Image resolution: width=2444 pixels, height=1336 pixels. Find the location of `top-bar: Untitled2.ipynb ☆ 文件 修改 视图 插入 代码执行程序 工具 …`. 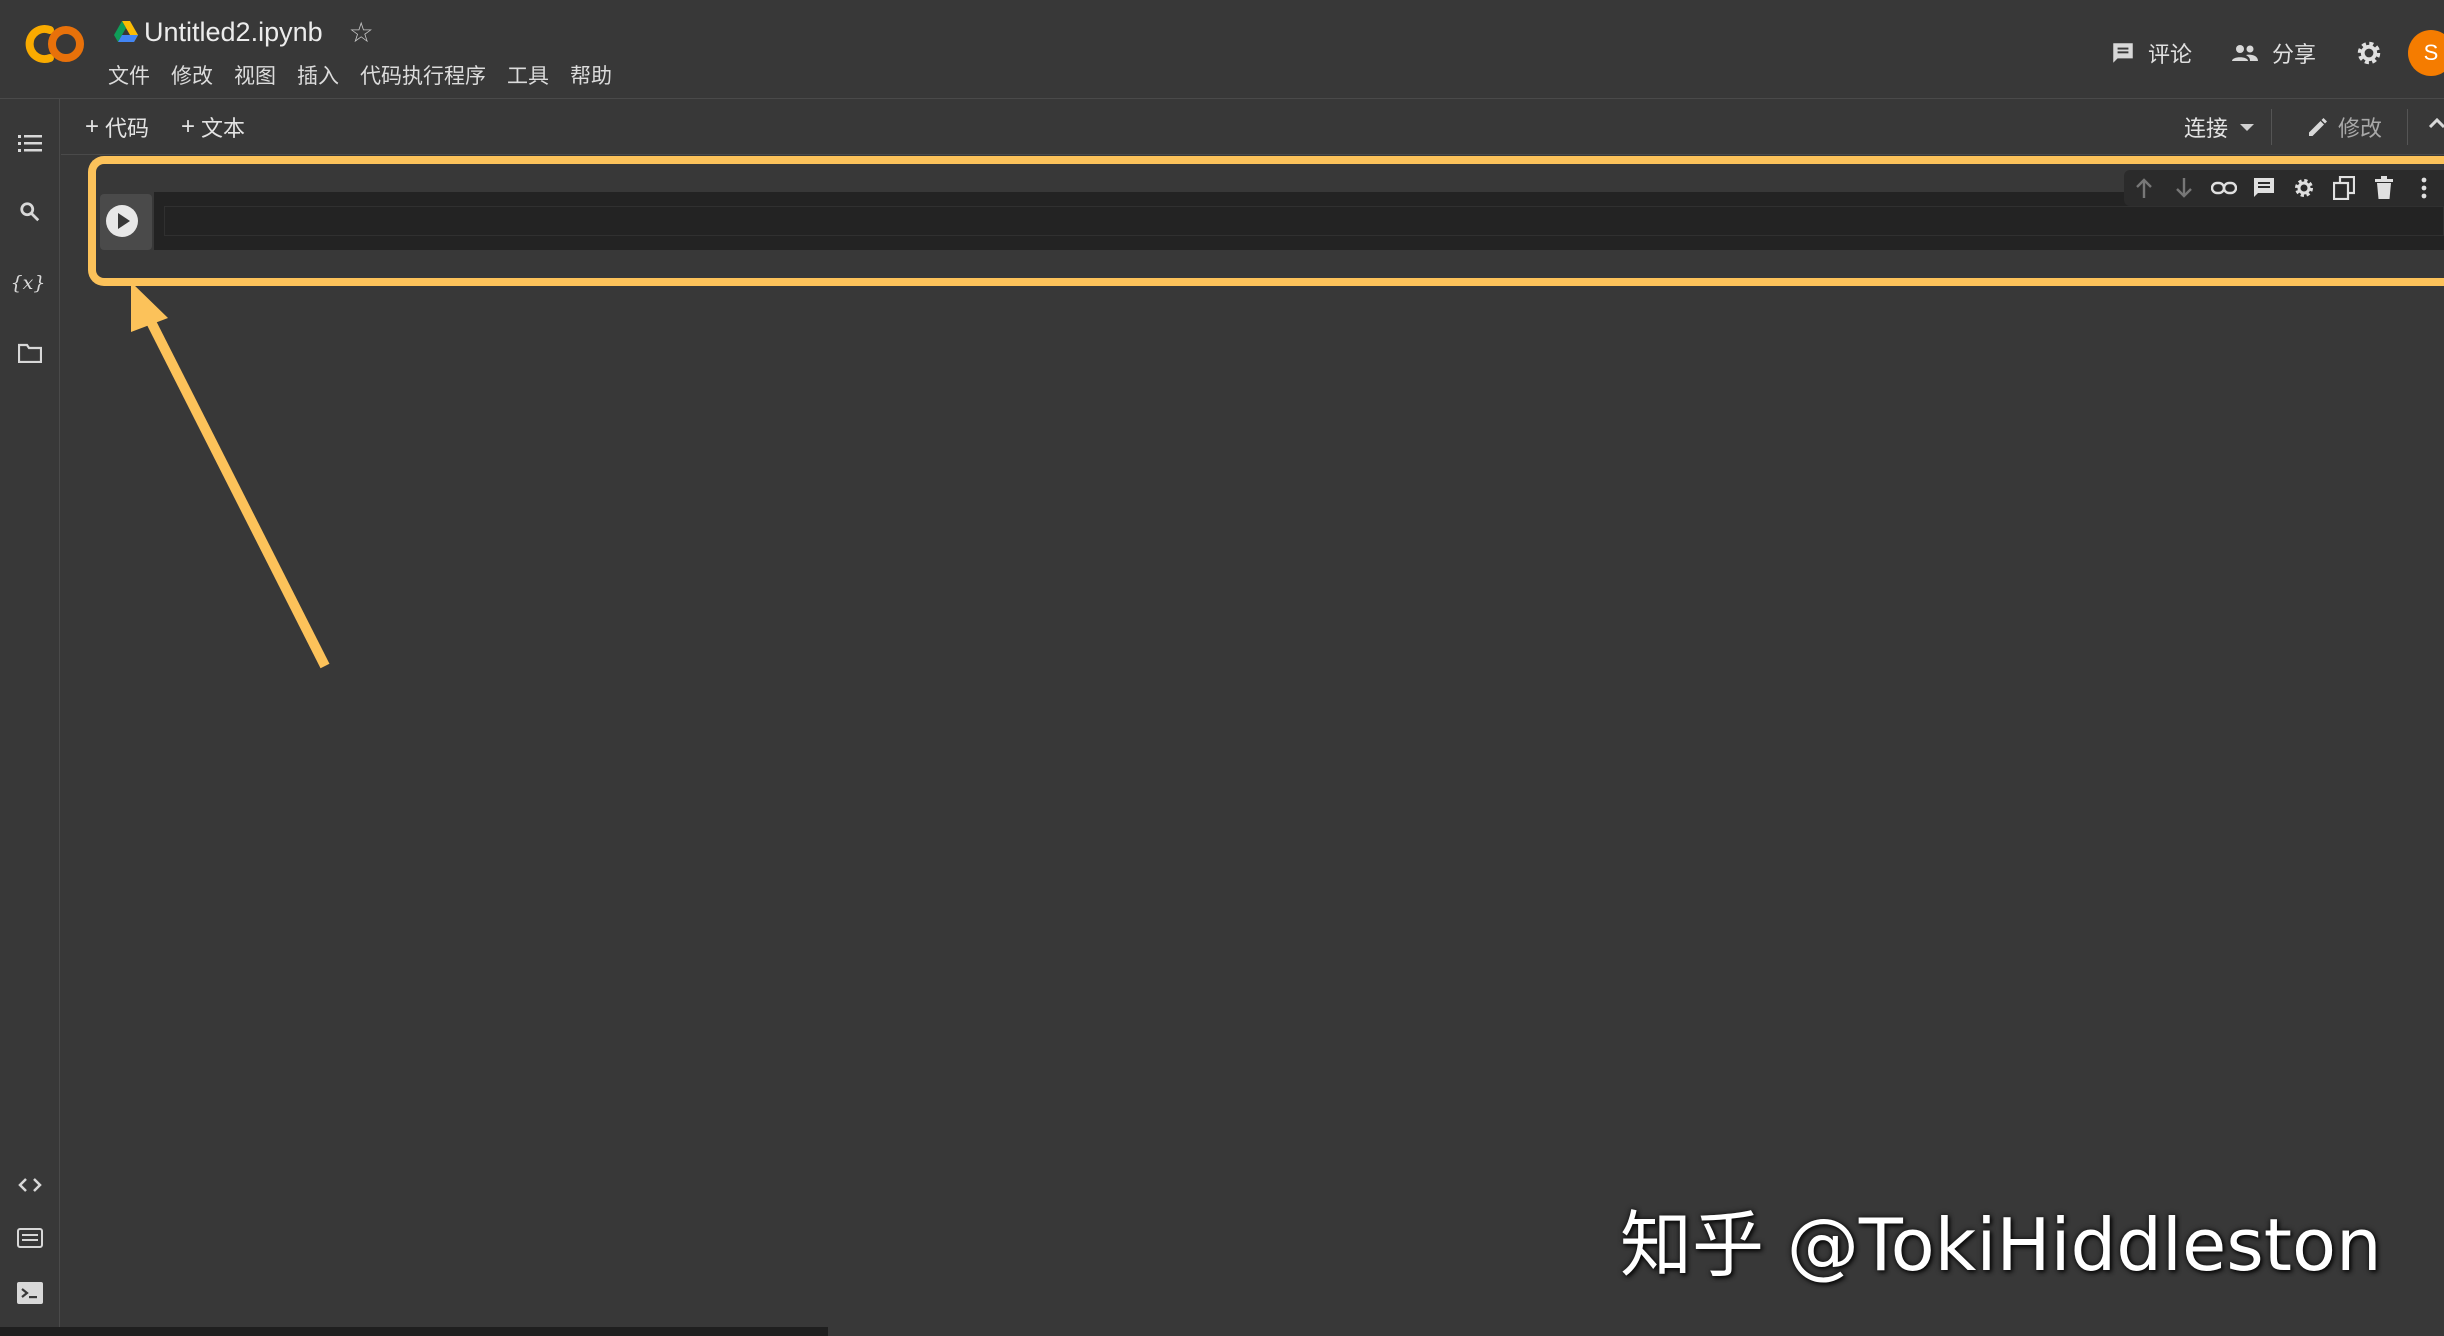

top-bar: Untitled2.ipynb ☆ 文件 修改 视图 插入 代码执行程序 工具 … is located at coordinates (1222, 49).